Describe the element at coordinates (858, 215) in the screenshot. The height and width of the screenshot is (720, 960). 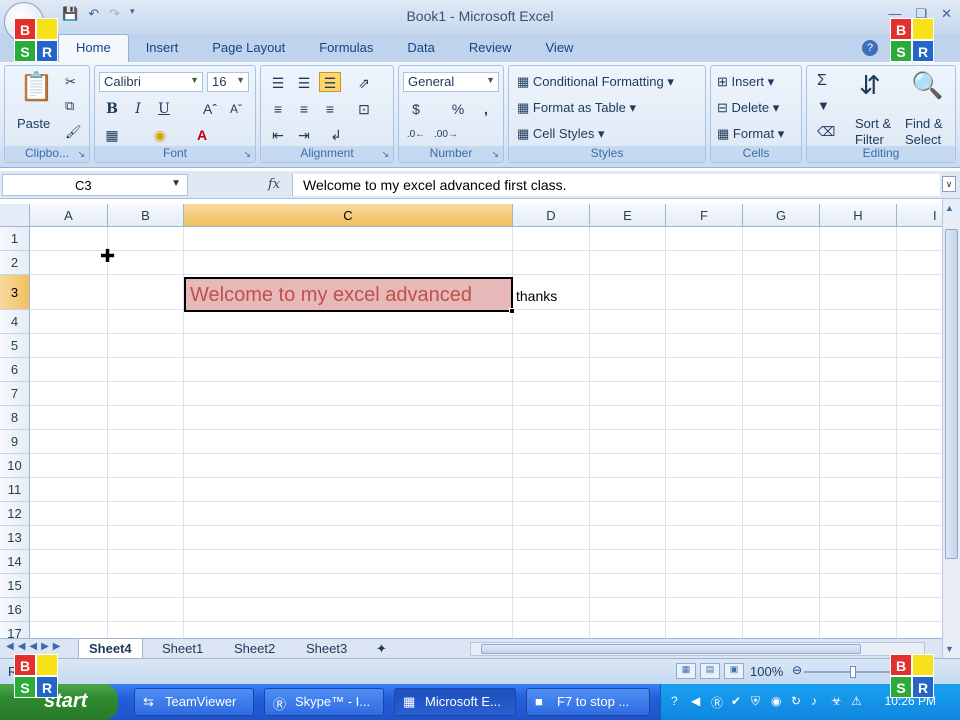
I see `column-header-h: H` at that location.